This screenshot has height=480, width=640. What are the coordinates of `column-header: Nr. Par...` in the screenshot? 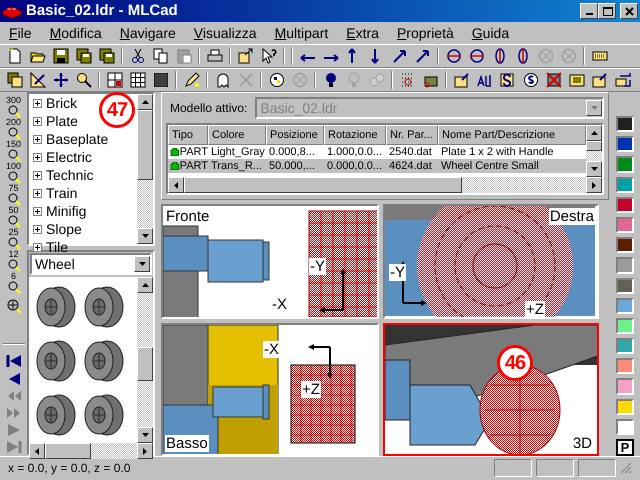 It's located at (412, 135).